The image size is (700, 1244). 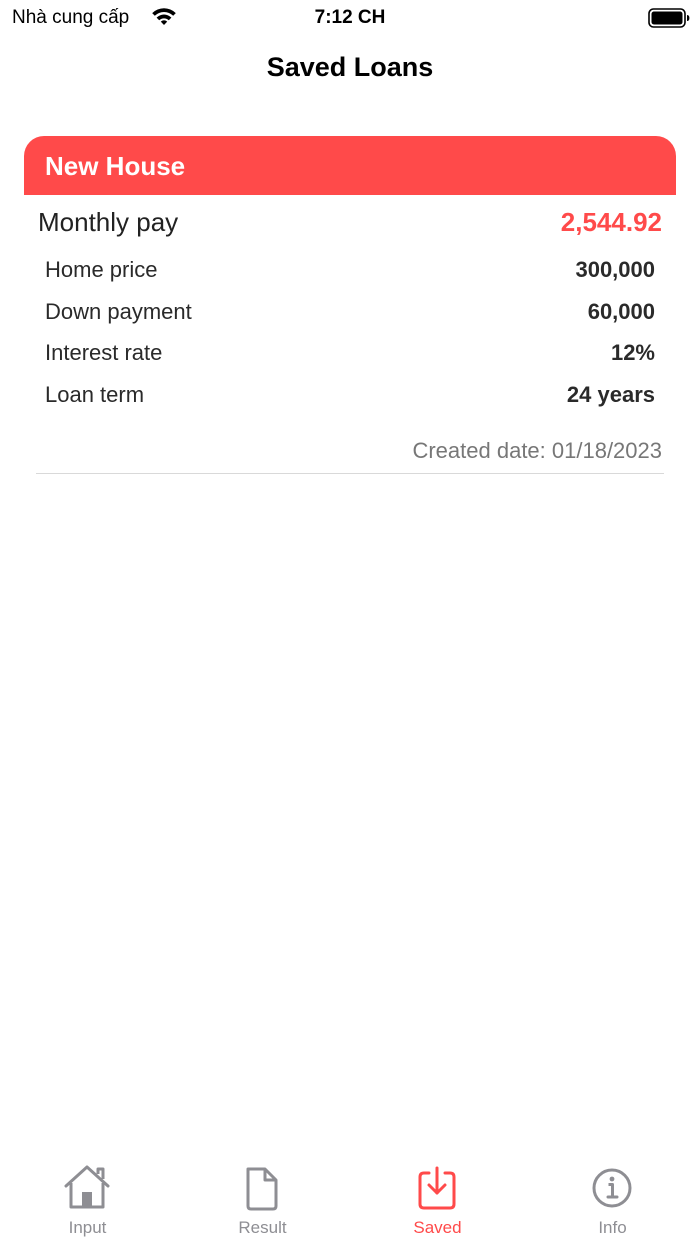 I want to click on tab-result: Result, so click(x=262, y=1199).